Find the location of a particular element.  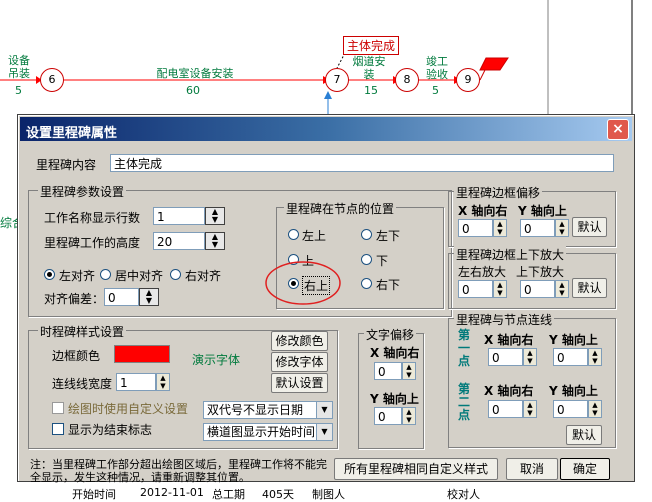

border-color-label: 边框颜色 is located at coordinates (76, 356).